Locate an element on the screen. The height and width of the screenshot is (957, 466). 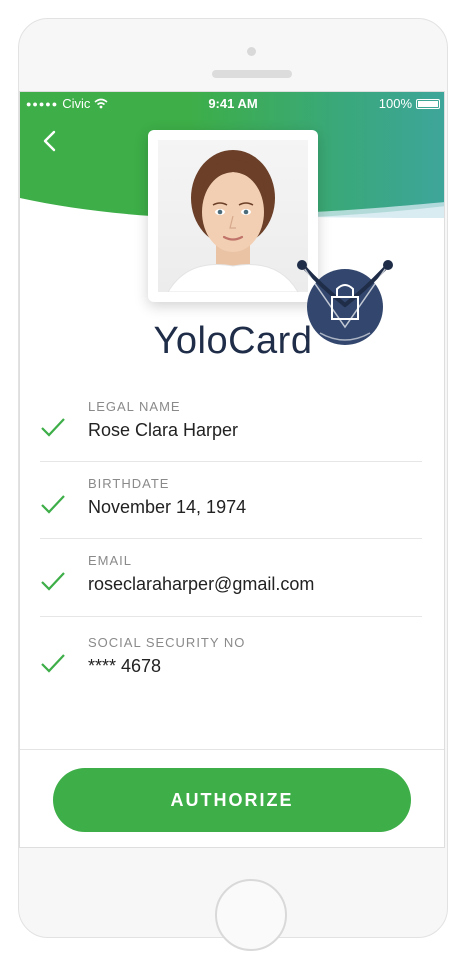
field-label: EMAIL is located at coordinates (110, 560).